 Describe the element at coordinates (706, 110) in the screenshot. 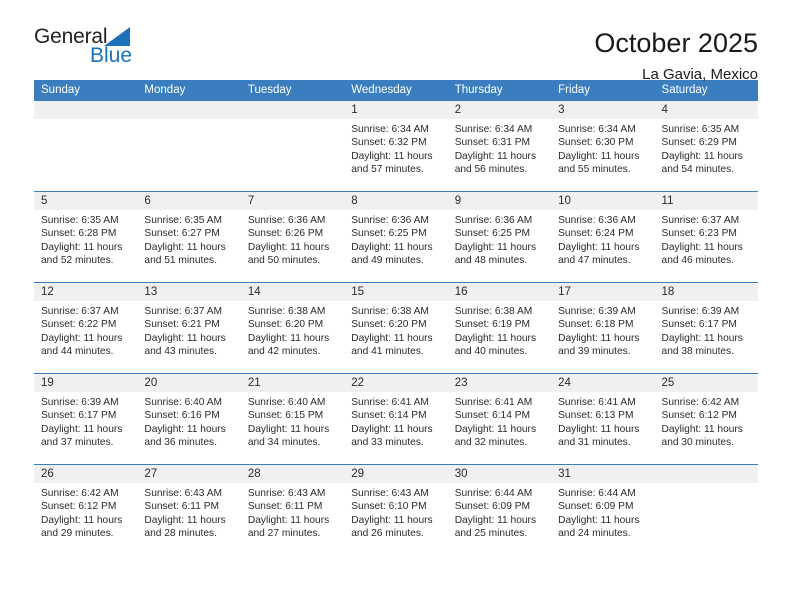

I see `day-number-4: 4` at that location.